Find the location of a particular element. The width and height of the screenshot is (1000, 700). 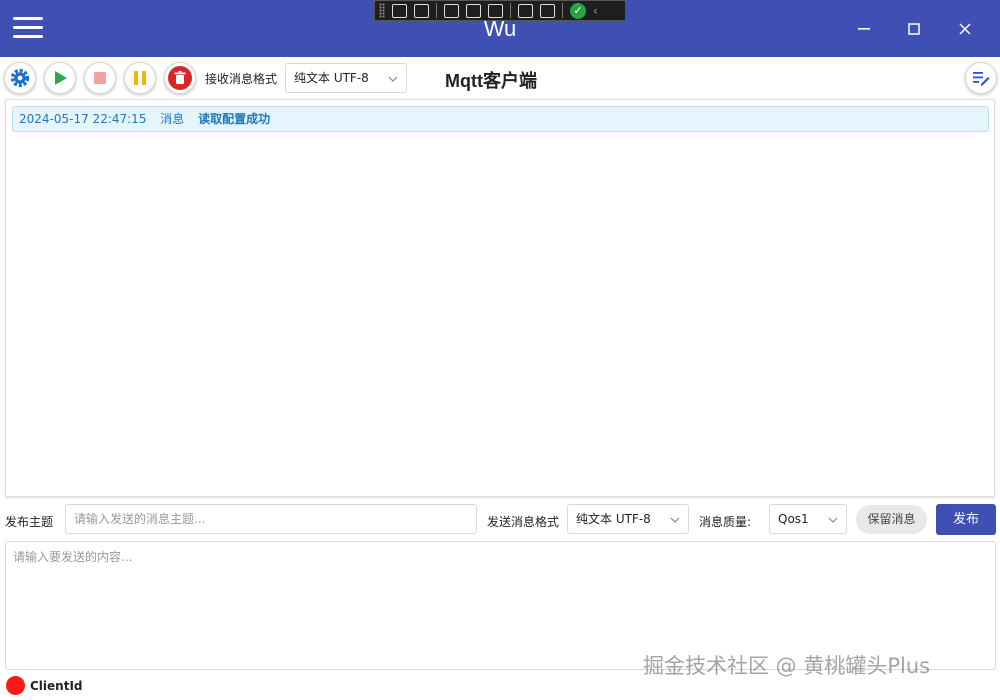

drag-grip-icon is located at coordinates (382, 10).